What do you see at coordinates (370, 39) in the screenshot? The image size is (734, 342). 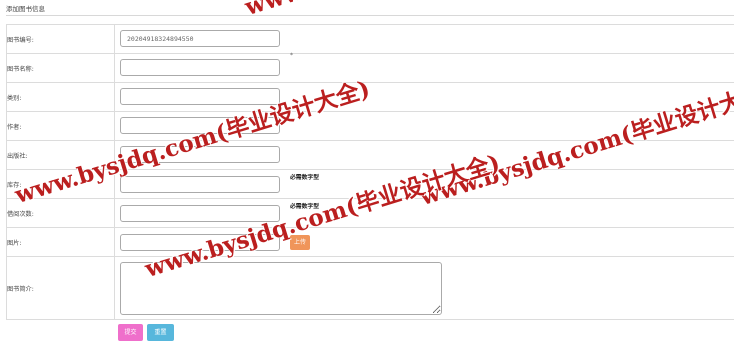 I see `form-row-book-id: 图书编号:` at bounding box center [370, 39].